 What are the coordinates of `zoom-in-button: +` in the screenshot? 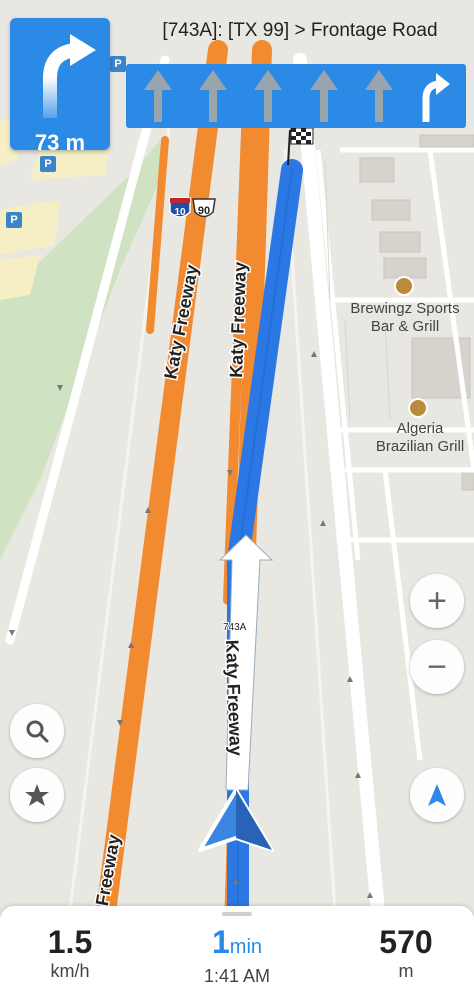 It's located at (437, 601).